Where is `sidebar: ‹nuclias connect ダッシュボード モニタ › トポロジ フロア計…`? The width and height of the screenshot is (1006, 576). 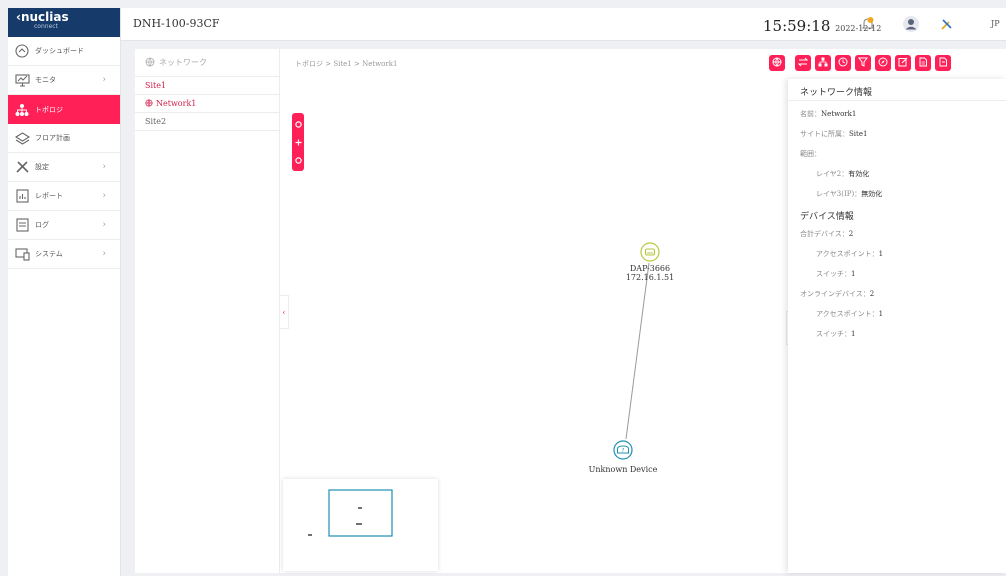 sidebar: ‹nuclias connect ダッシュボード モニタ › トポロジ フロア計… is located at coordinates (64, 292).